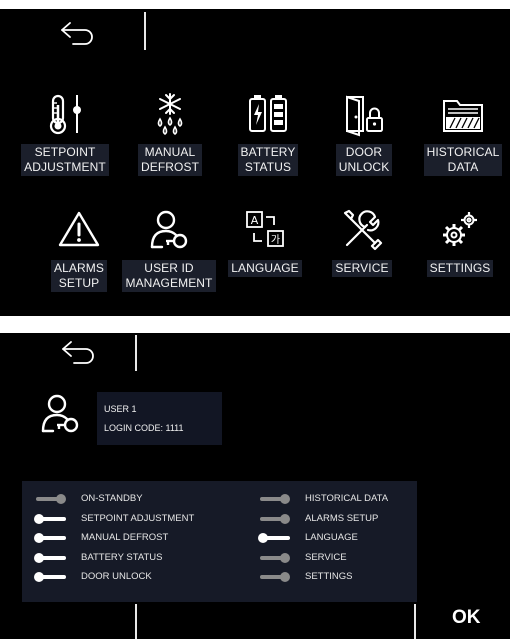 The height and width of the screenshot is (639, 510). Describe the element at coordinates (169, 276) in the screenshot. I see `tile-label: USER ID MANAGEMENT` at that location.